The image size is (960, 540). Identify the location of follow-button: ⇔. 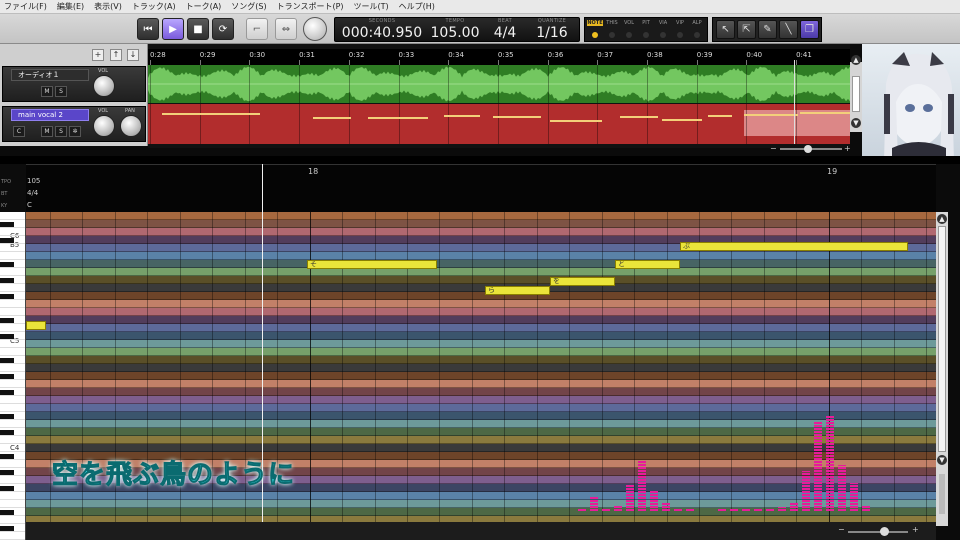
(286, 29).